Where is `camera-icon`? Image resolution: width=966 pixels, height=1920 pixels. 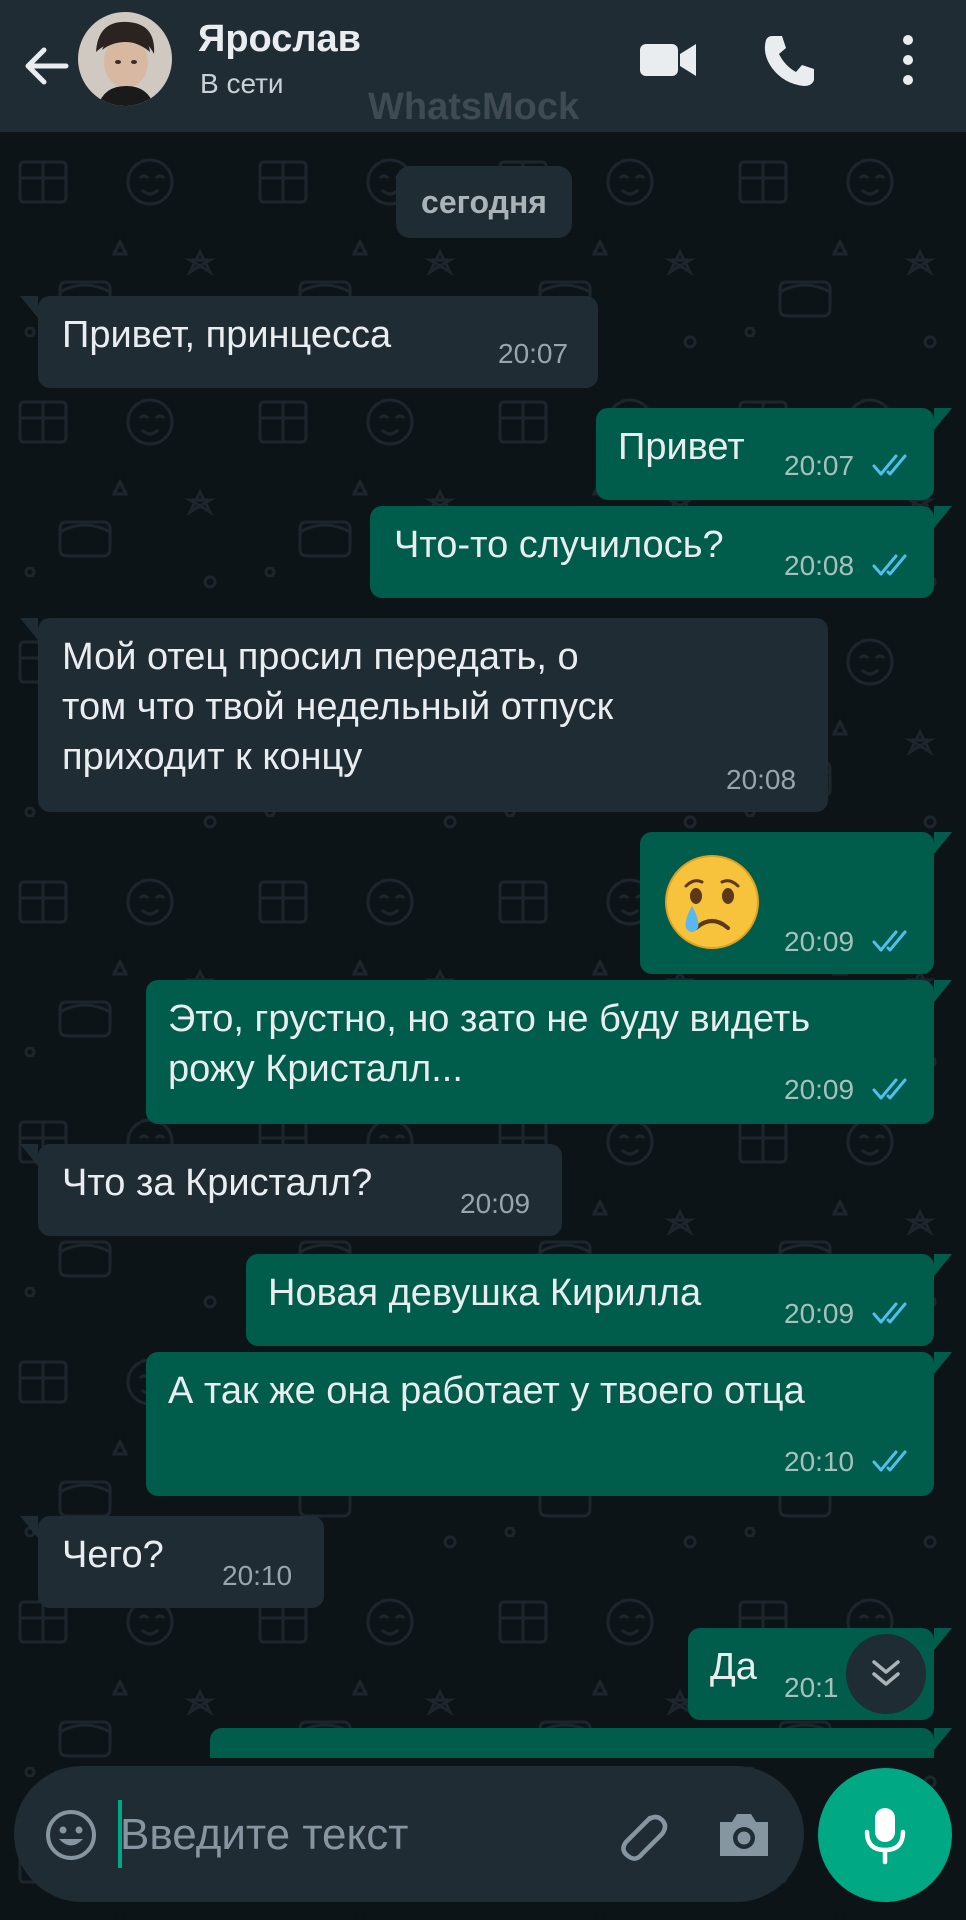
camera-icon is located at coordinates (744, 1834).